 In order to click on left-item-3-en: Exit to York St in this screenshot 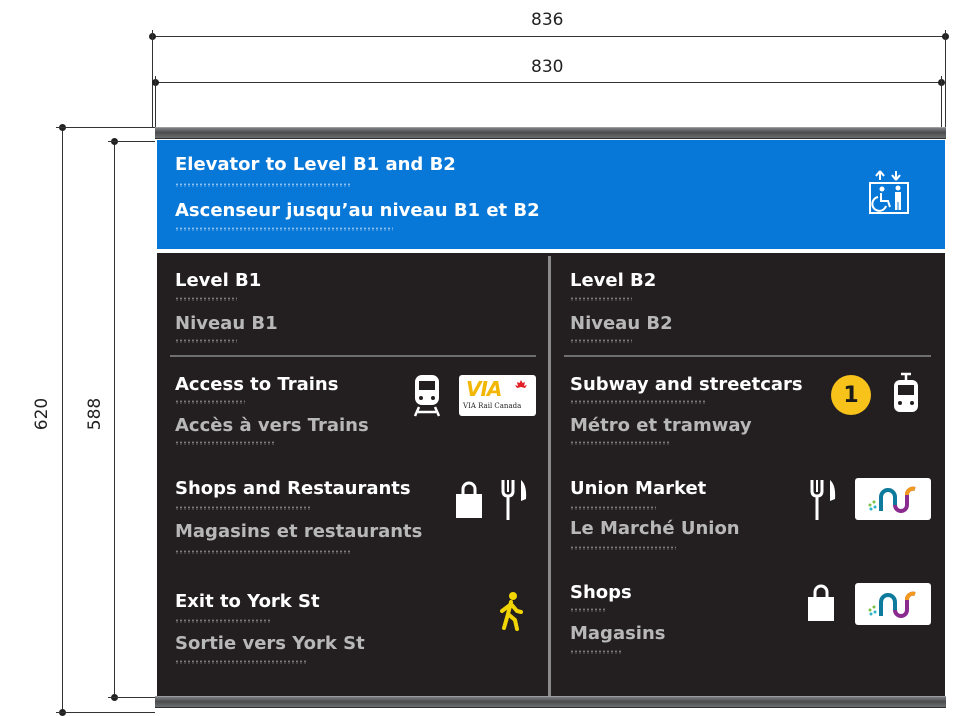, I will do `click(247, 601)`.